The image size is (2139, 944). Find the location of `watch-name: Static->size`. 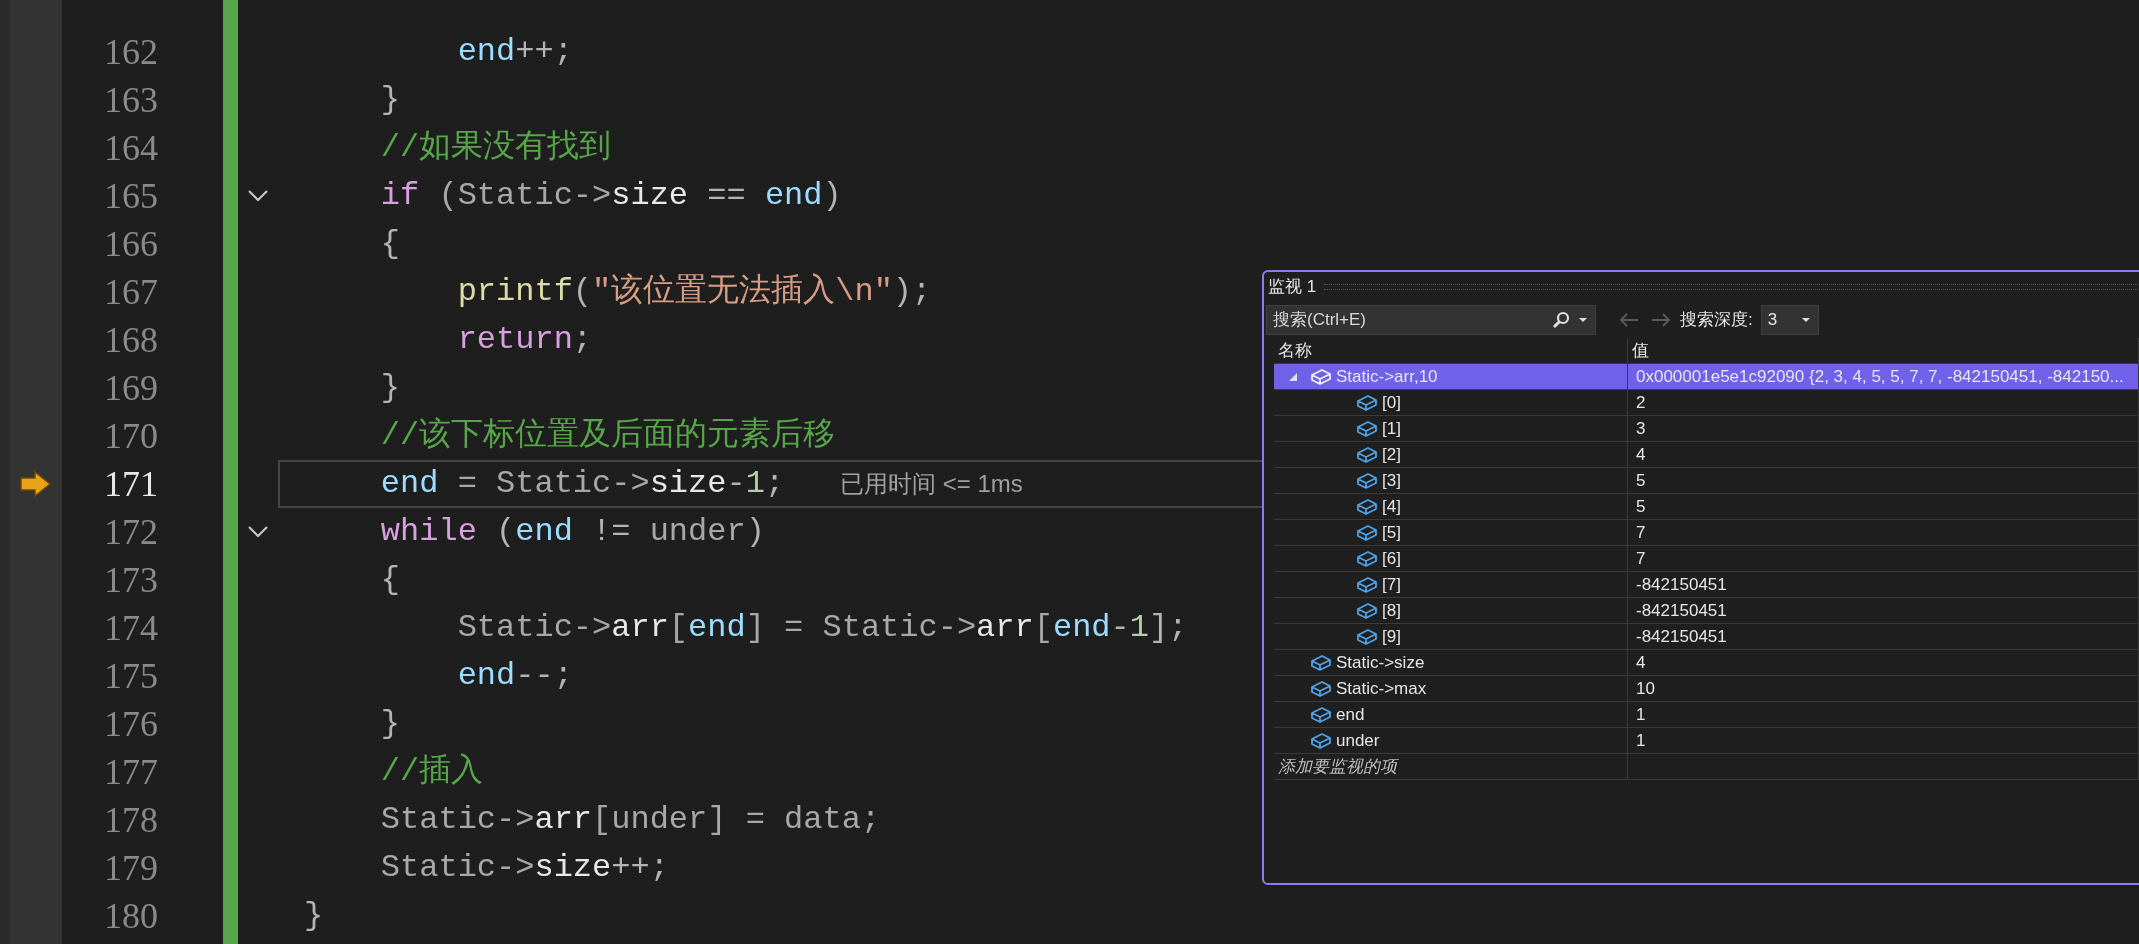

watch-name: Static->size is located at coordinates (1380, 662).